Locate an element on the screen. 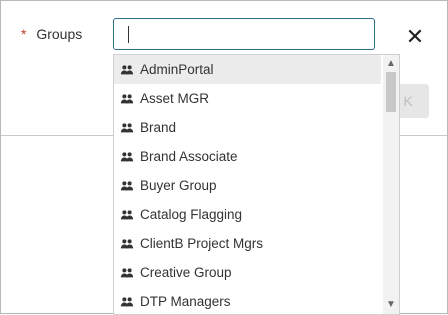 The height and width of the screenshot is (315, 448). scroll-down-icon: ▼ is located at coordinates (391, 305).